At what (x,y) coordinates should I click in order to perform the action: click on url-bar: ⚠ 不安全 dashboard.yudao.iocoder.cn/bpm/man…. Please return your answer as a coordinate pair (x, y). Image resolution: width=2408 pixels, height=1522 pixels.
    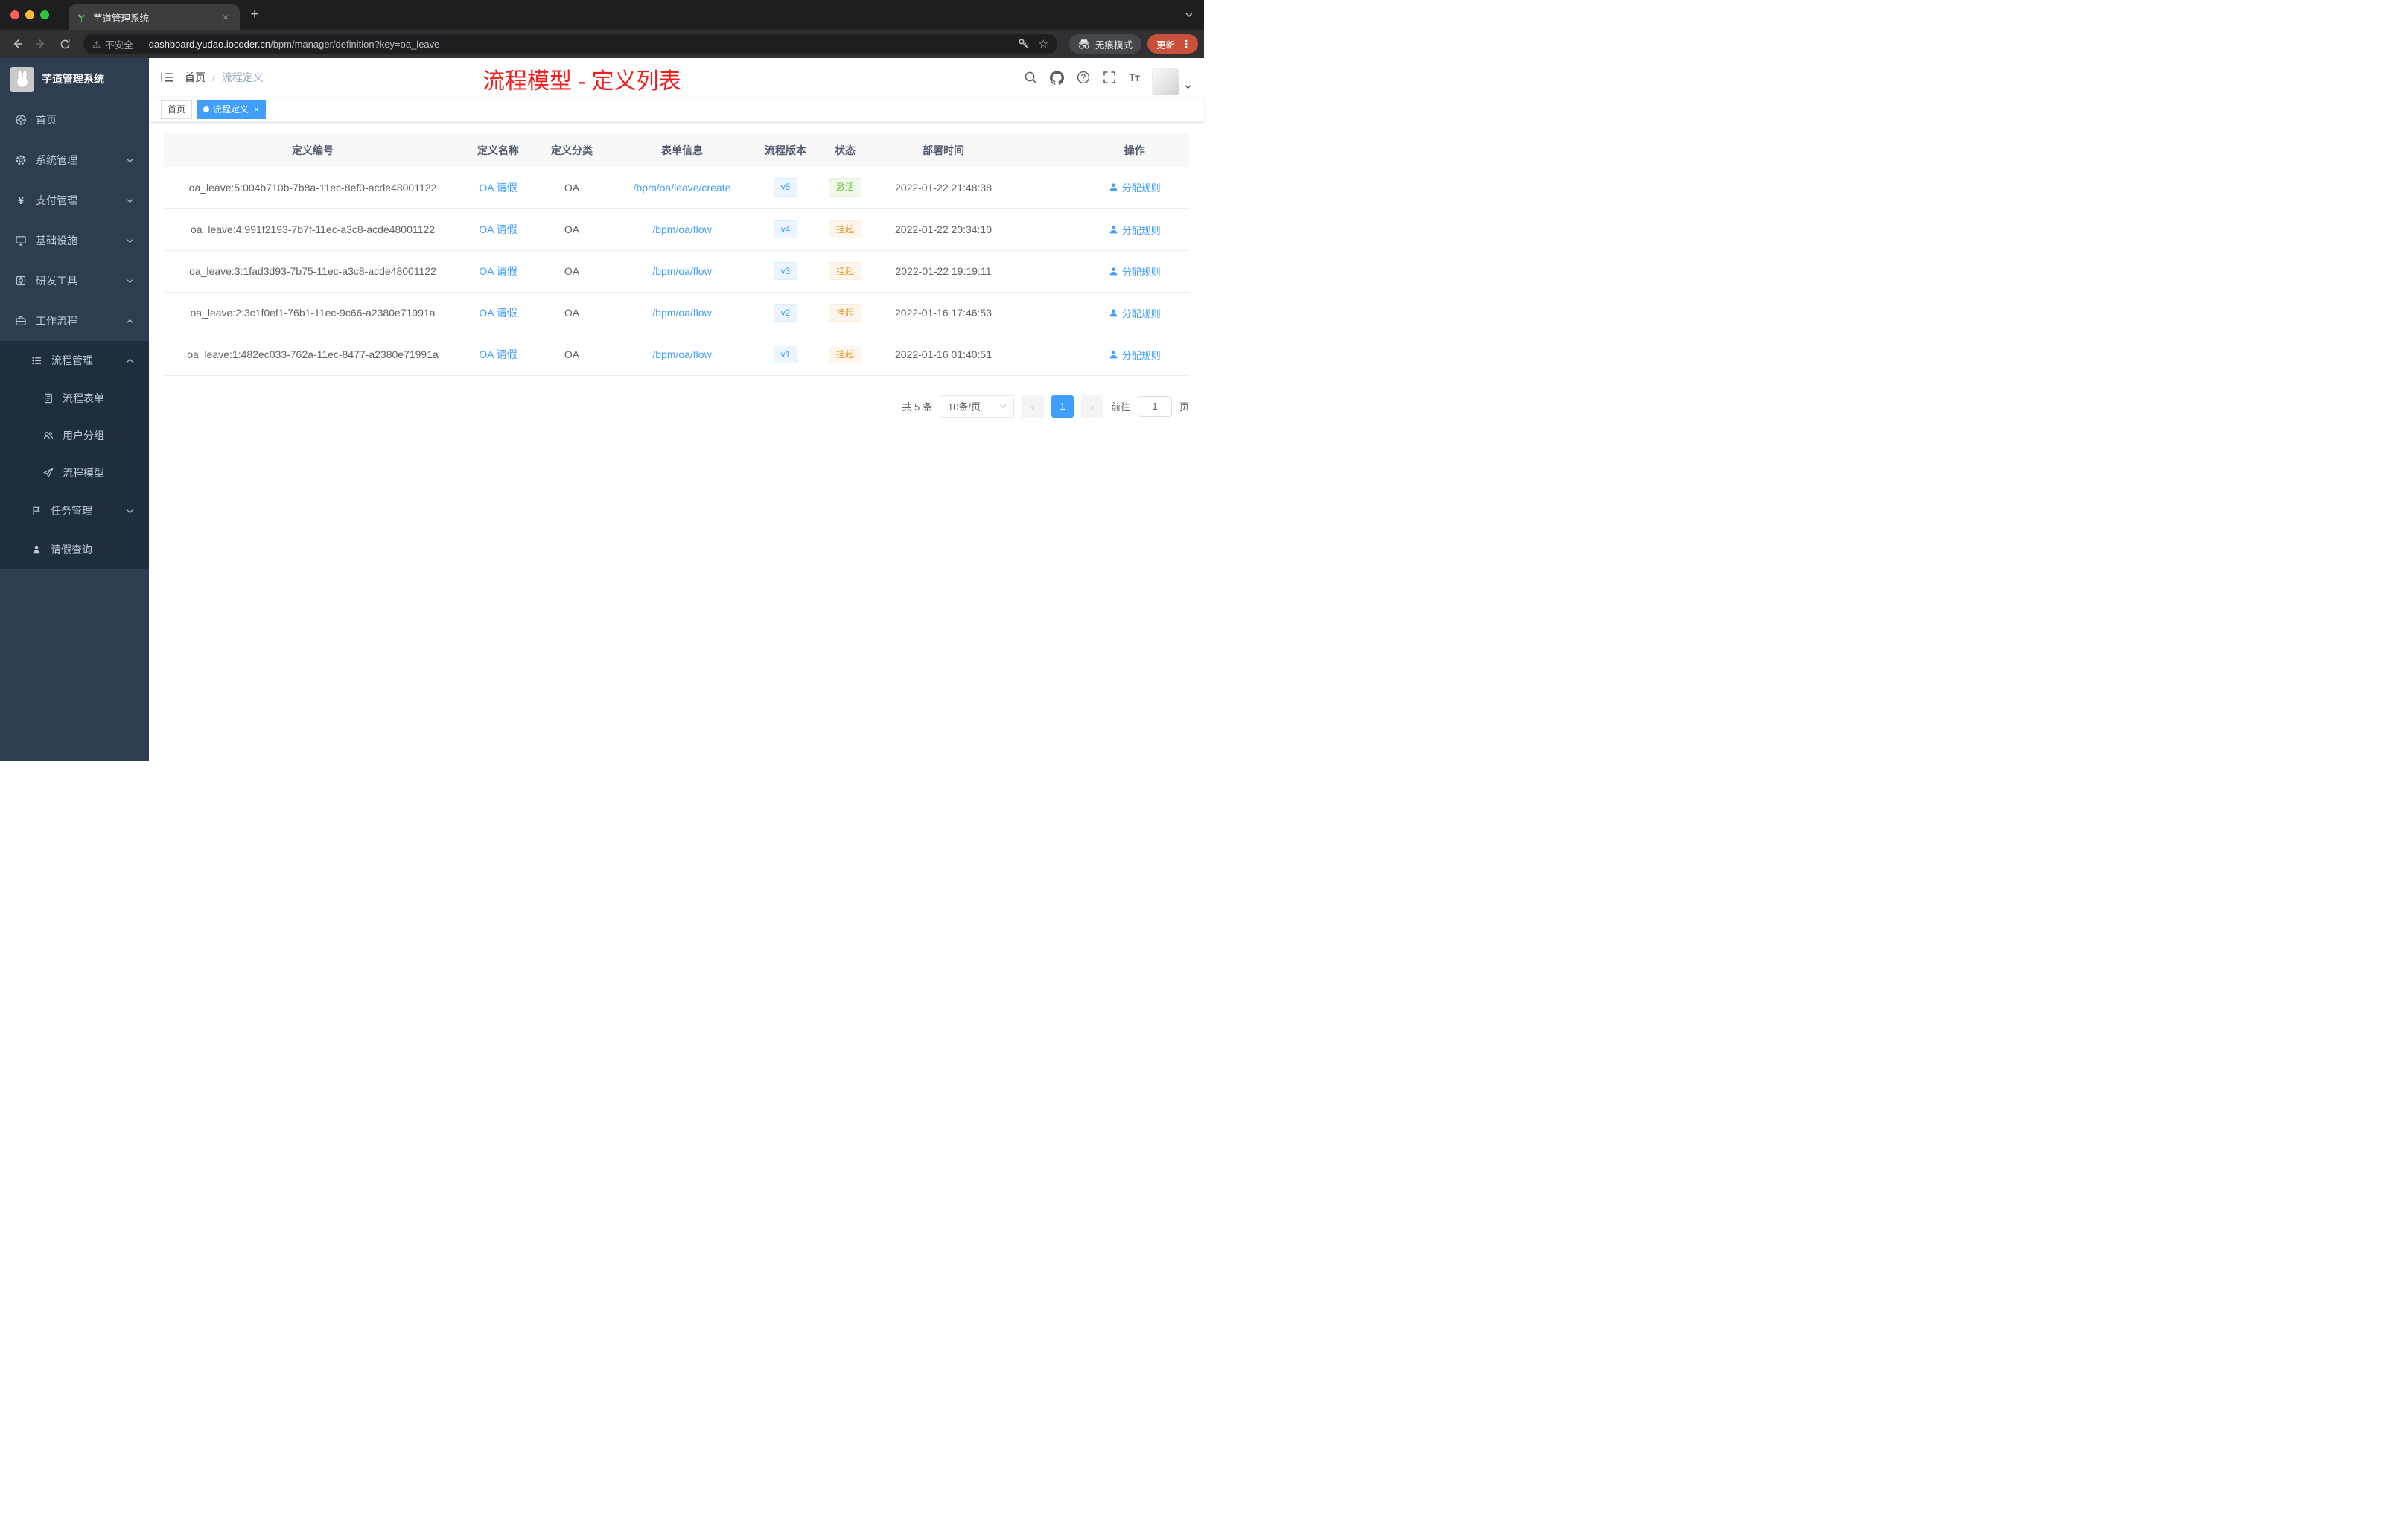
    Looking at the image, I should click on (570, 44).